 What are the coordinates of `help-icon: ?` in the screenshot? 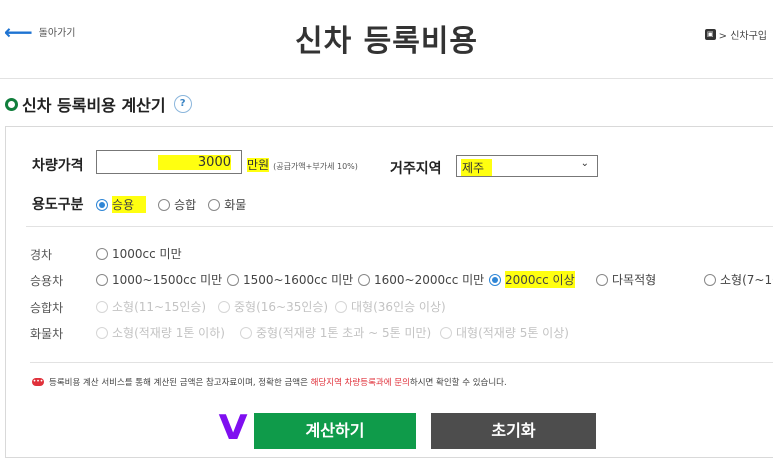 It's located at (182, 104).